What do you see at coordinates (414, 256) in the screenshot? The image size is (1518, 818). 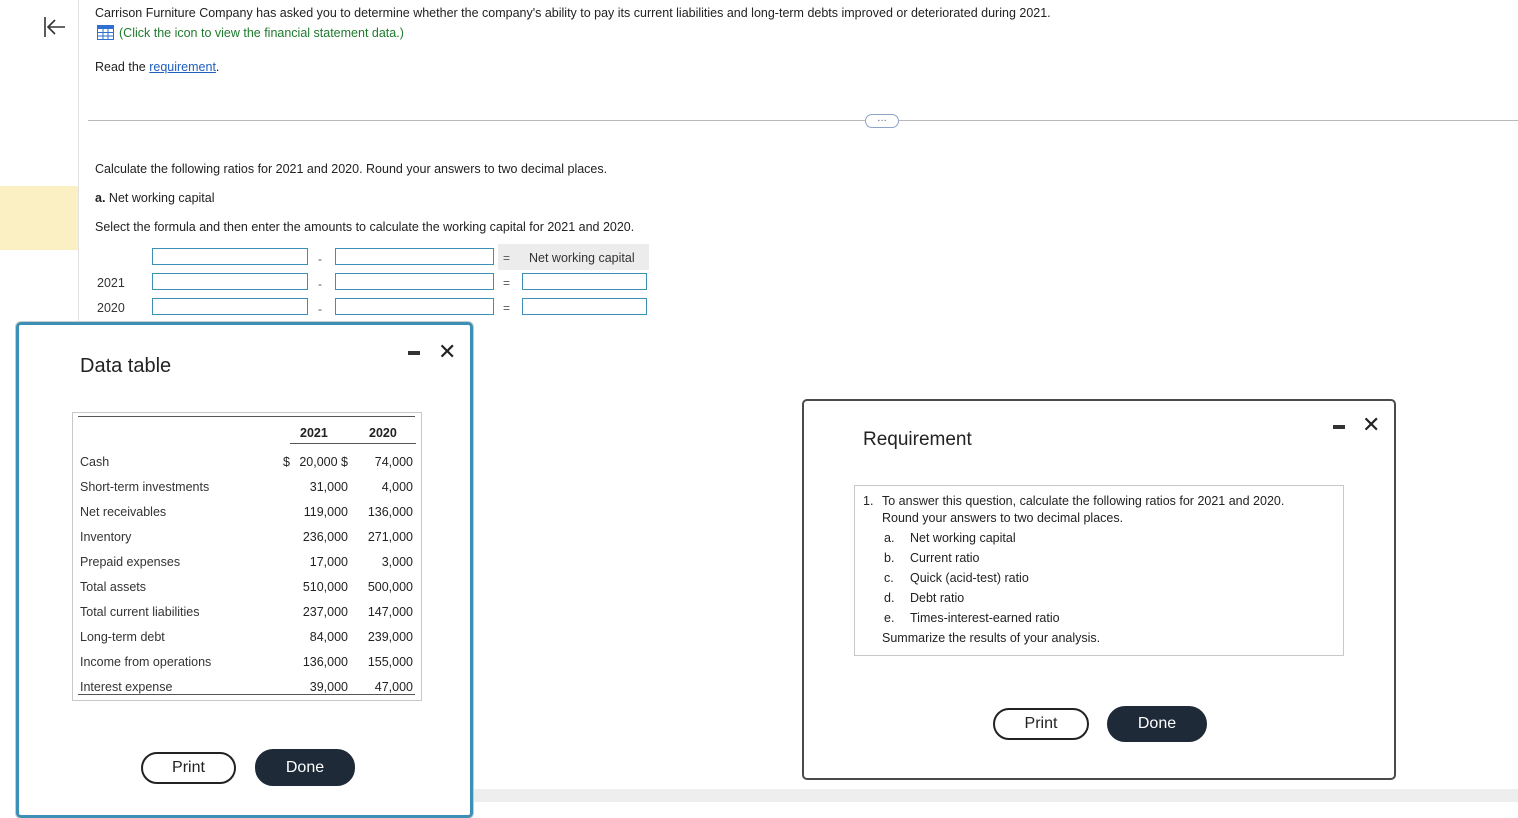 I see `formula-term2-select` at bounding box center [414, 256].